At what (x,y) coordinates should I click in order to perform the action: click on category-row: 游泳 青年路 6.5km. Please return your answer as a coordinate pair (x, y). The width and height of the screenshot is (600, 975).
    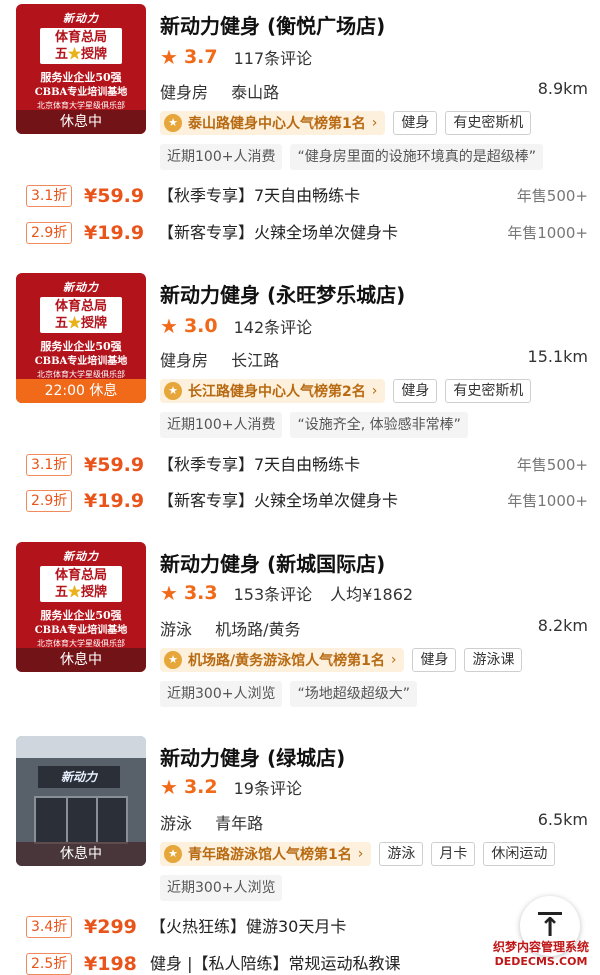
    Looking at the image, I should click on (374, 821).